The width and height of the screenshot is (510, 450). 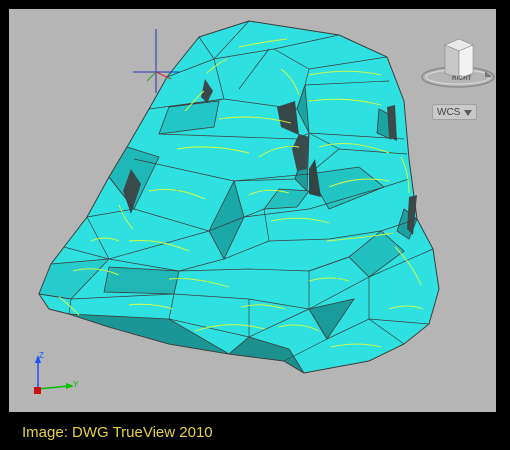 I want to click on wcs-menu-button: WCS, so click(x=454, y=112).